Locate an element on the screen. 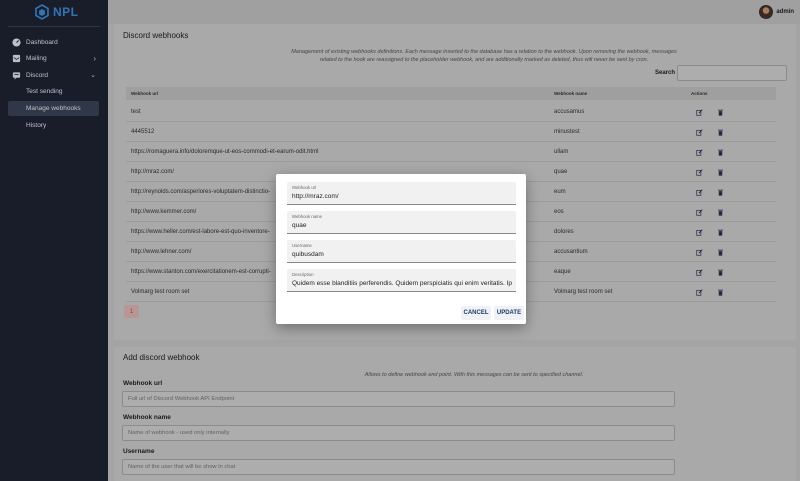  field-label: Username is located at coordinates (302, 245).